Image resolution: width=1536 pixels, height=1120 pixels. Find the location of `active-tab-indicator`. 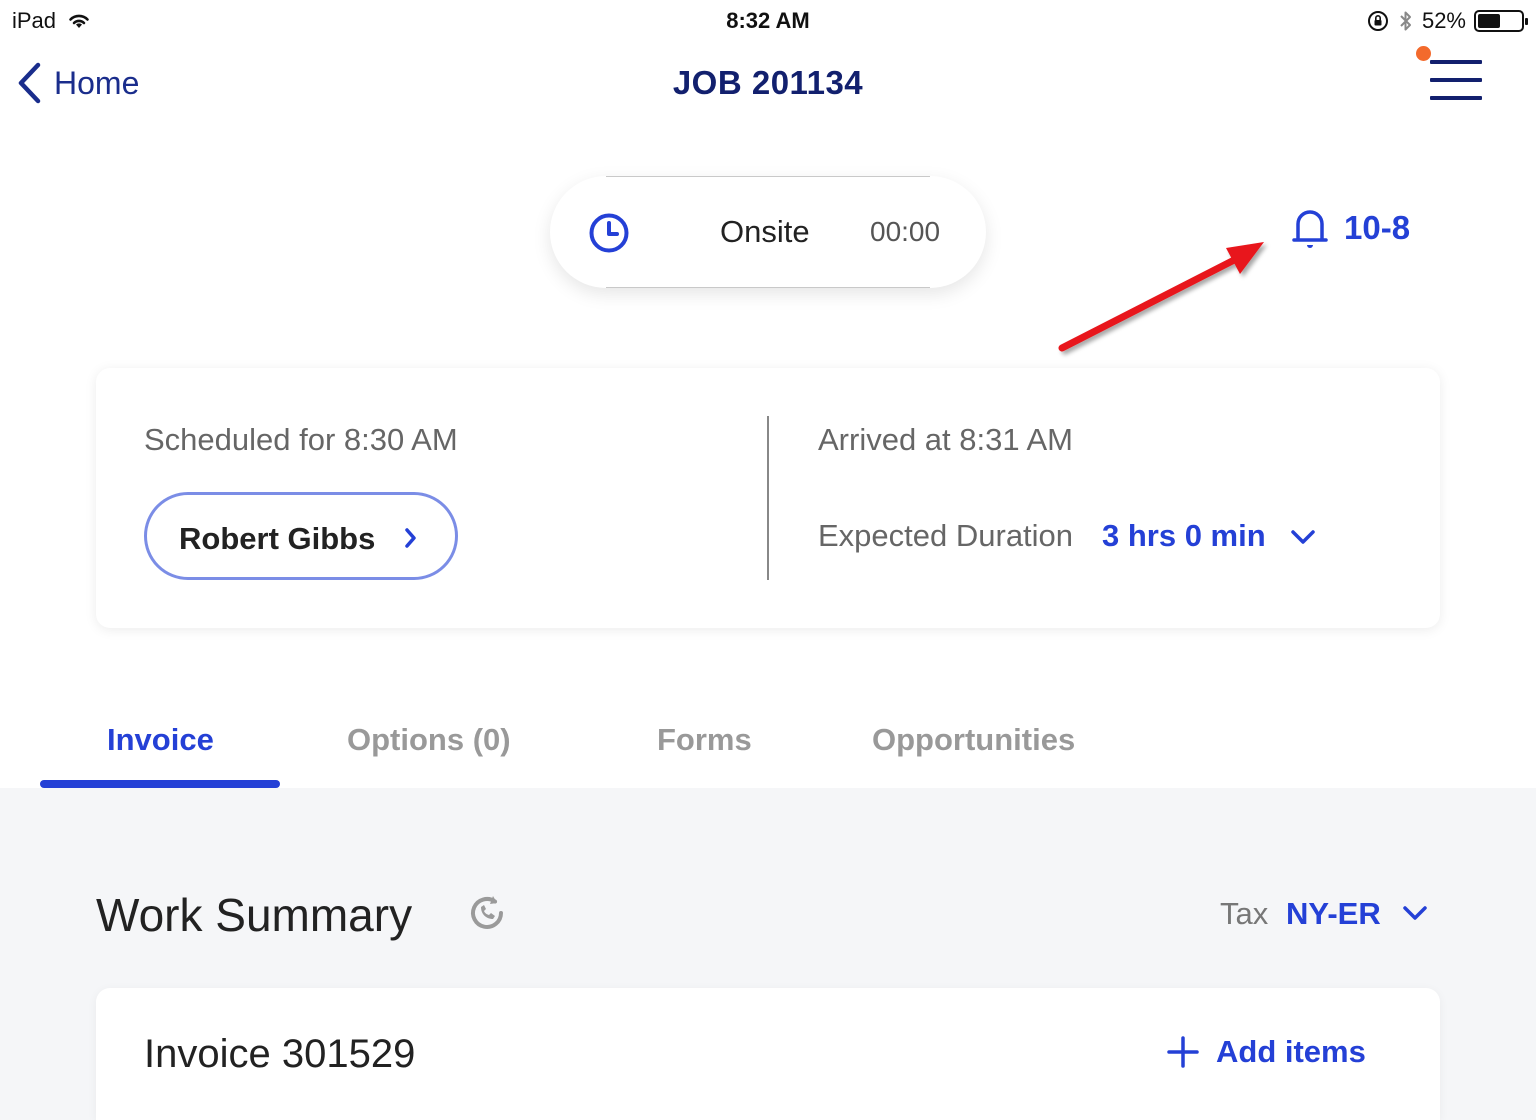

active-tab-indicator is located at coordinates (160, 784).